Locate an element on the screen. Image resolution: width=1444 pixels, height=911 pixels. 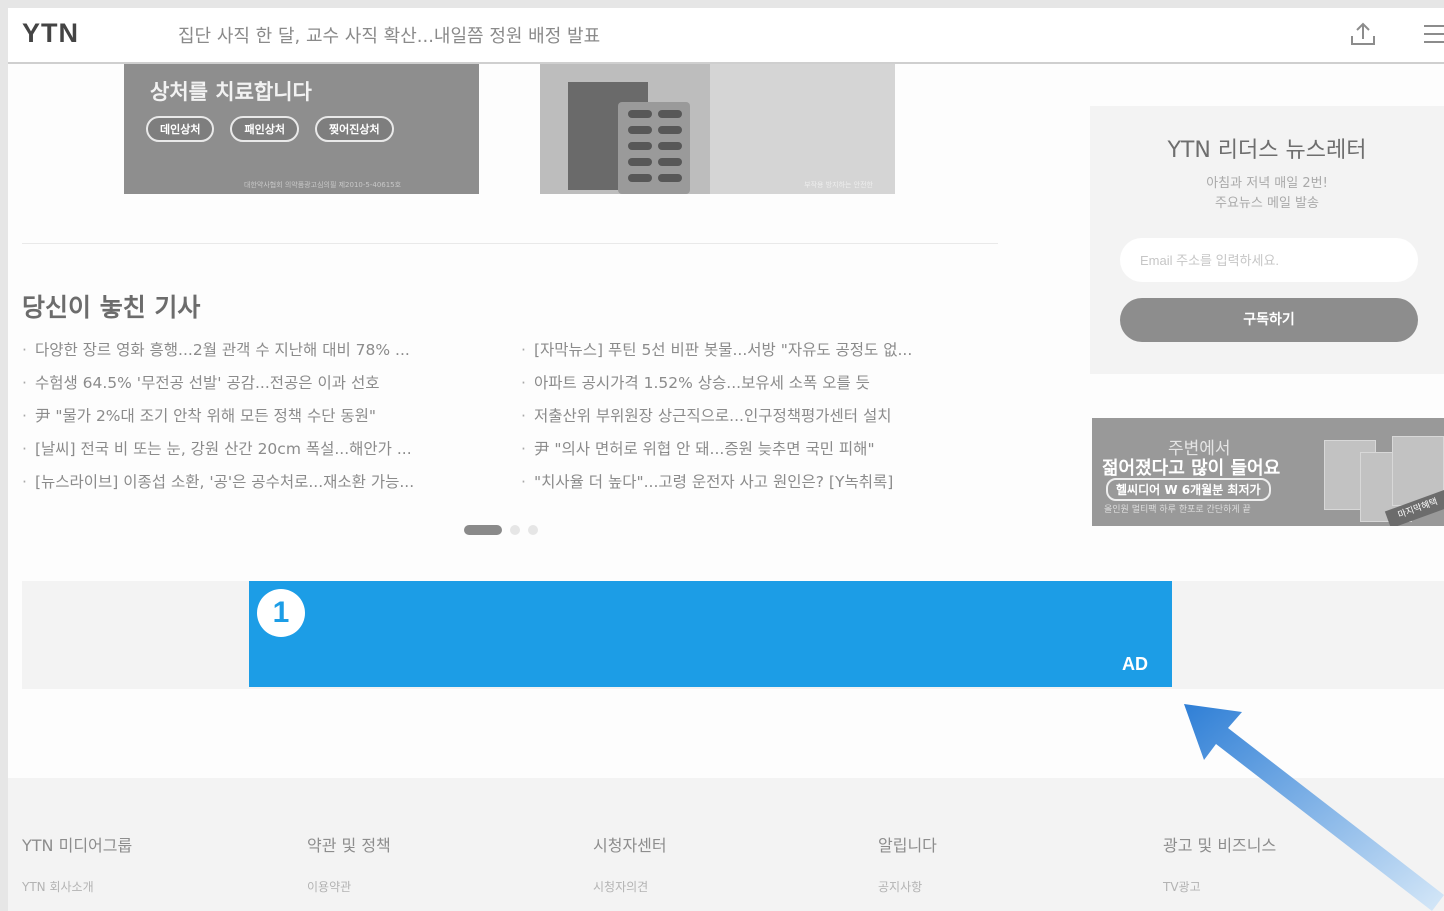
newsletter-desc-line2: 주요뉴스 메일 발송 is located at coordinates (1267, 203).